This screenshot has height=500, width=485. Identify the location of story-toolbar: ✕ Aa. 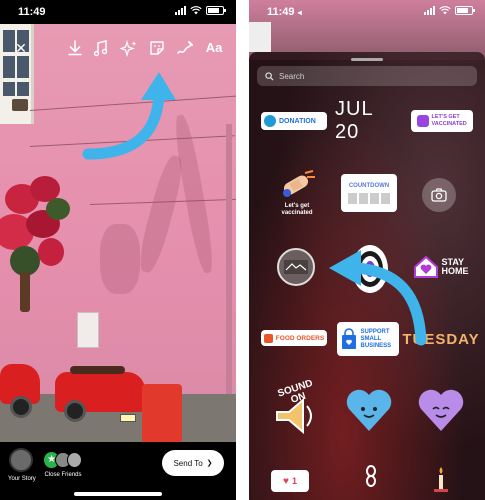
(118, 48).